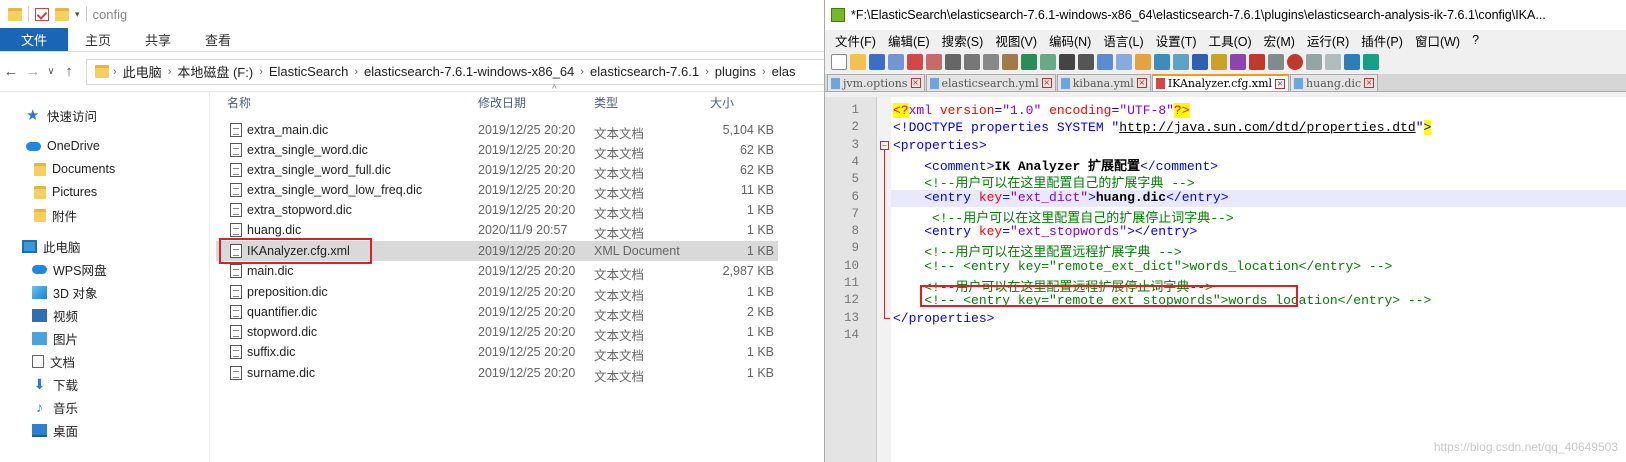 The width and height of the screenshot is (1626, 462). Describe the element at coordinates (1143, 62) in the screenshot. I see `sync-scroll-icon` at that location.